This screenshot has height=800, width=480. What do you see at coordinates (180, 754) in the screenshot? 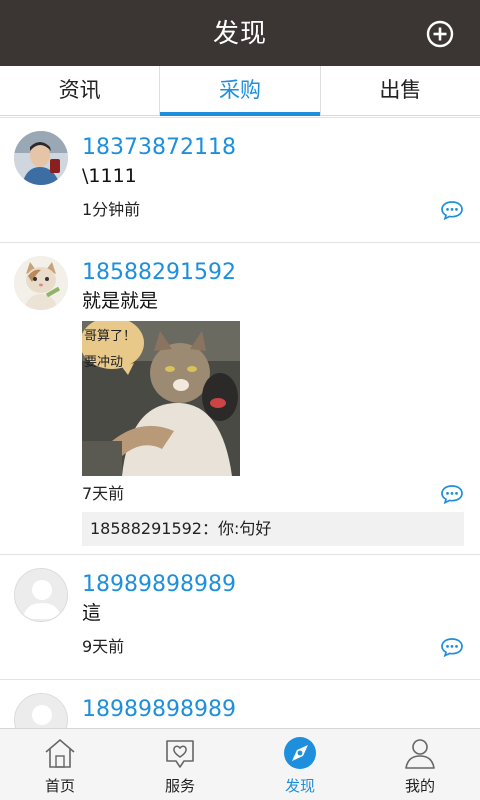
I see `heart-bubble-icon` at bounding box center [180, 754].